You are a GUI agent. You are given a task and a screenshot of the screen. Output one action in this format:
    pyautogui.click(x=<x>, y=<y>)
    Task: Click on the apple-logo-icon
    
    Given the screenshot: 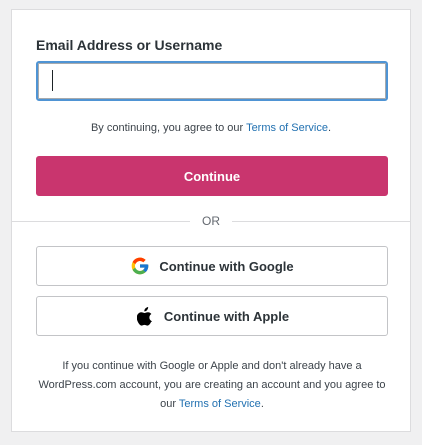 What is the action you would take?
    pyautogui.click(x=145, y=316)
    